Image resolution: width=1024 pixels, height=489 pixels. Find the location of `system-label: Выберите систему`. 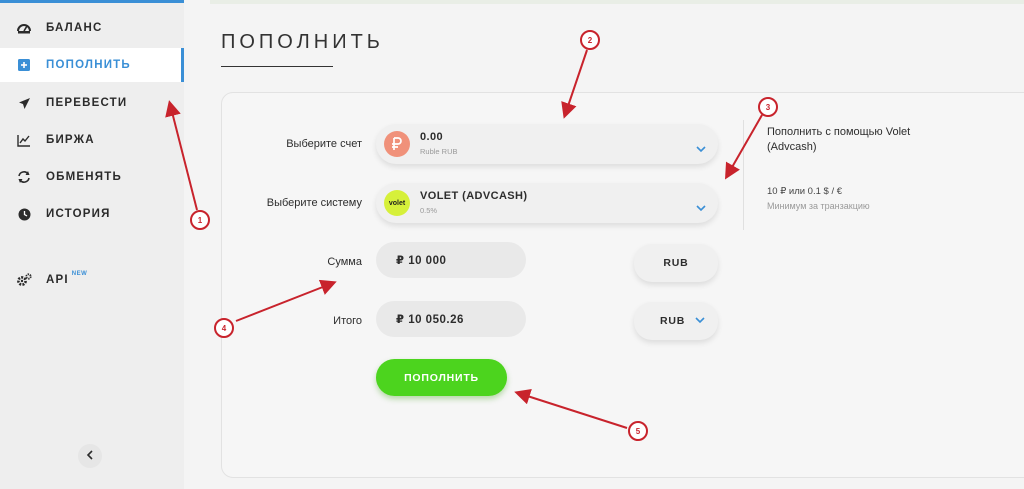

system-label: Выберите систему is located at coordinates (314, 203).